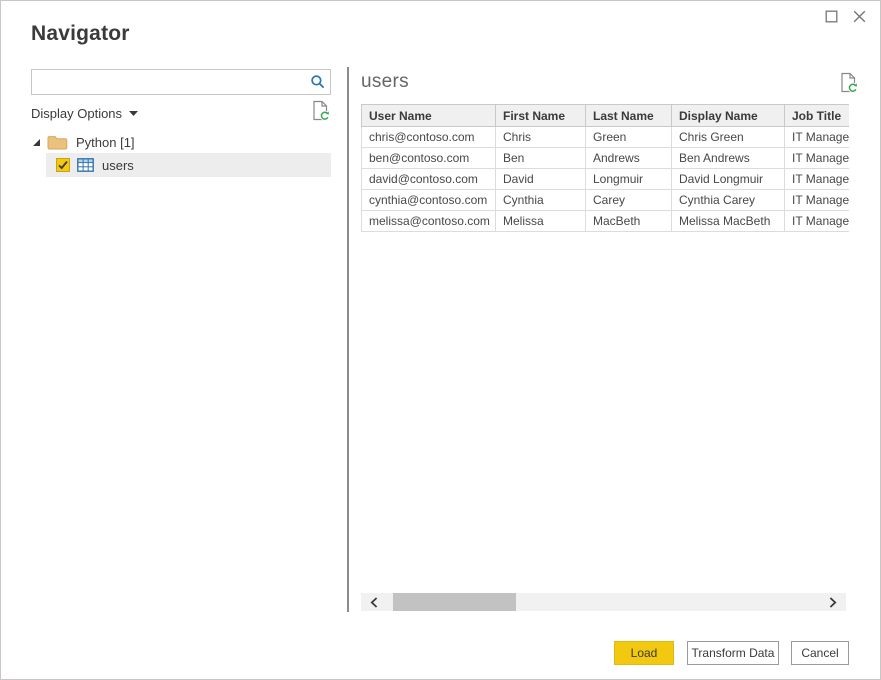  Describe the element at coordinates (540, 221) in the screenshot. I see `table-cell: Melissa` at that location.